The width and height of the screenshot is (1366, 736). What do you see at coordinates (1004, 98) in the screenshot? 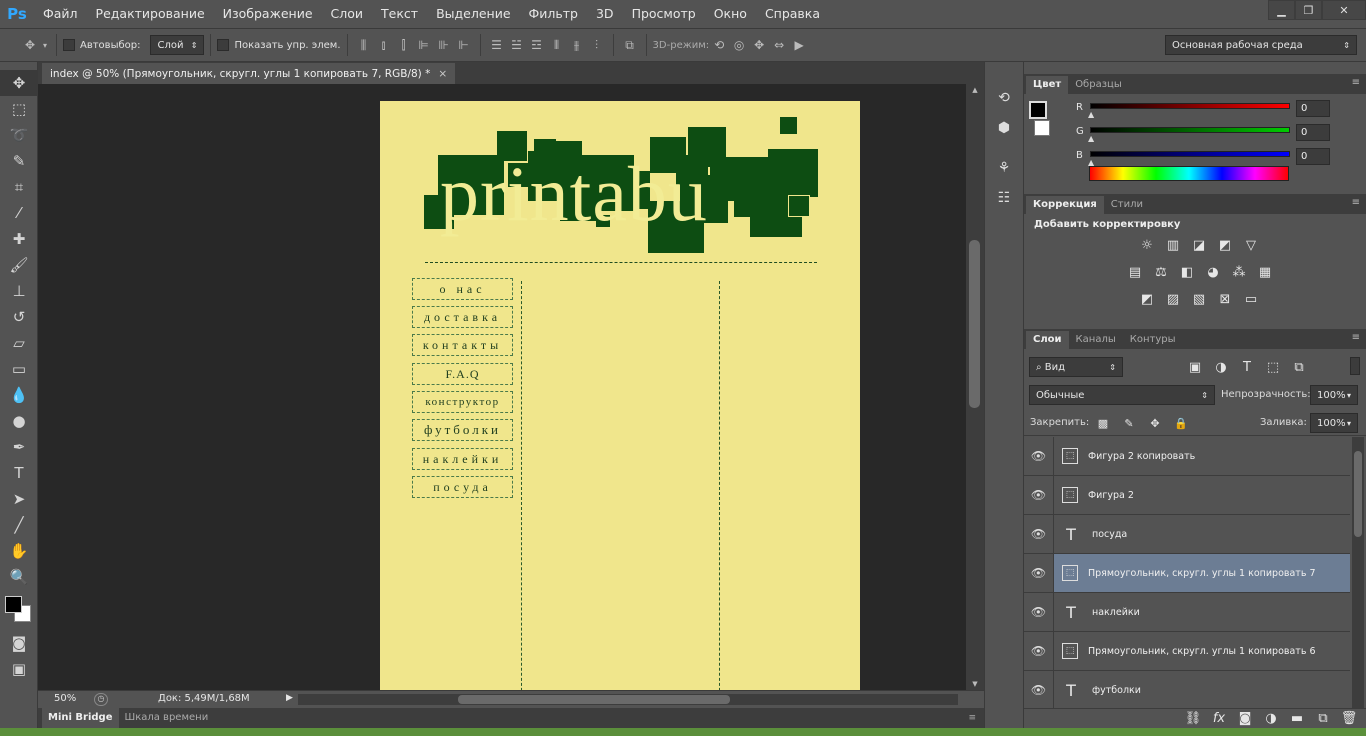
I see `history-icon: ⟲` at bounding box center [1004, 98].